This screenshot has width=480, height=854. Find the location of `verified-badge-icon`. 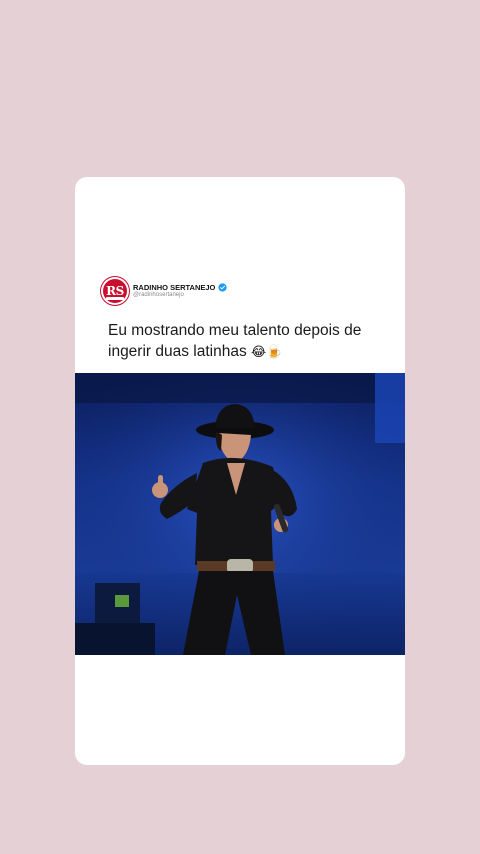

verified-badge-icon is located at coordinates (222, 287).